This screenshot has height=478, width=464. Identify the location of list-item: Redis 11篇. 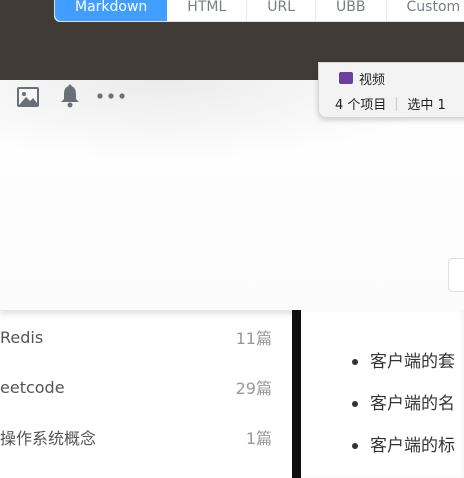
(146, 337).